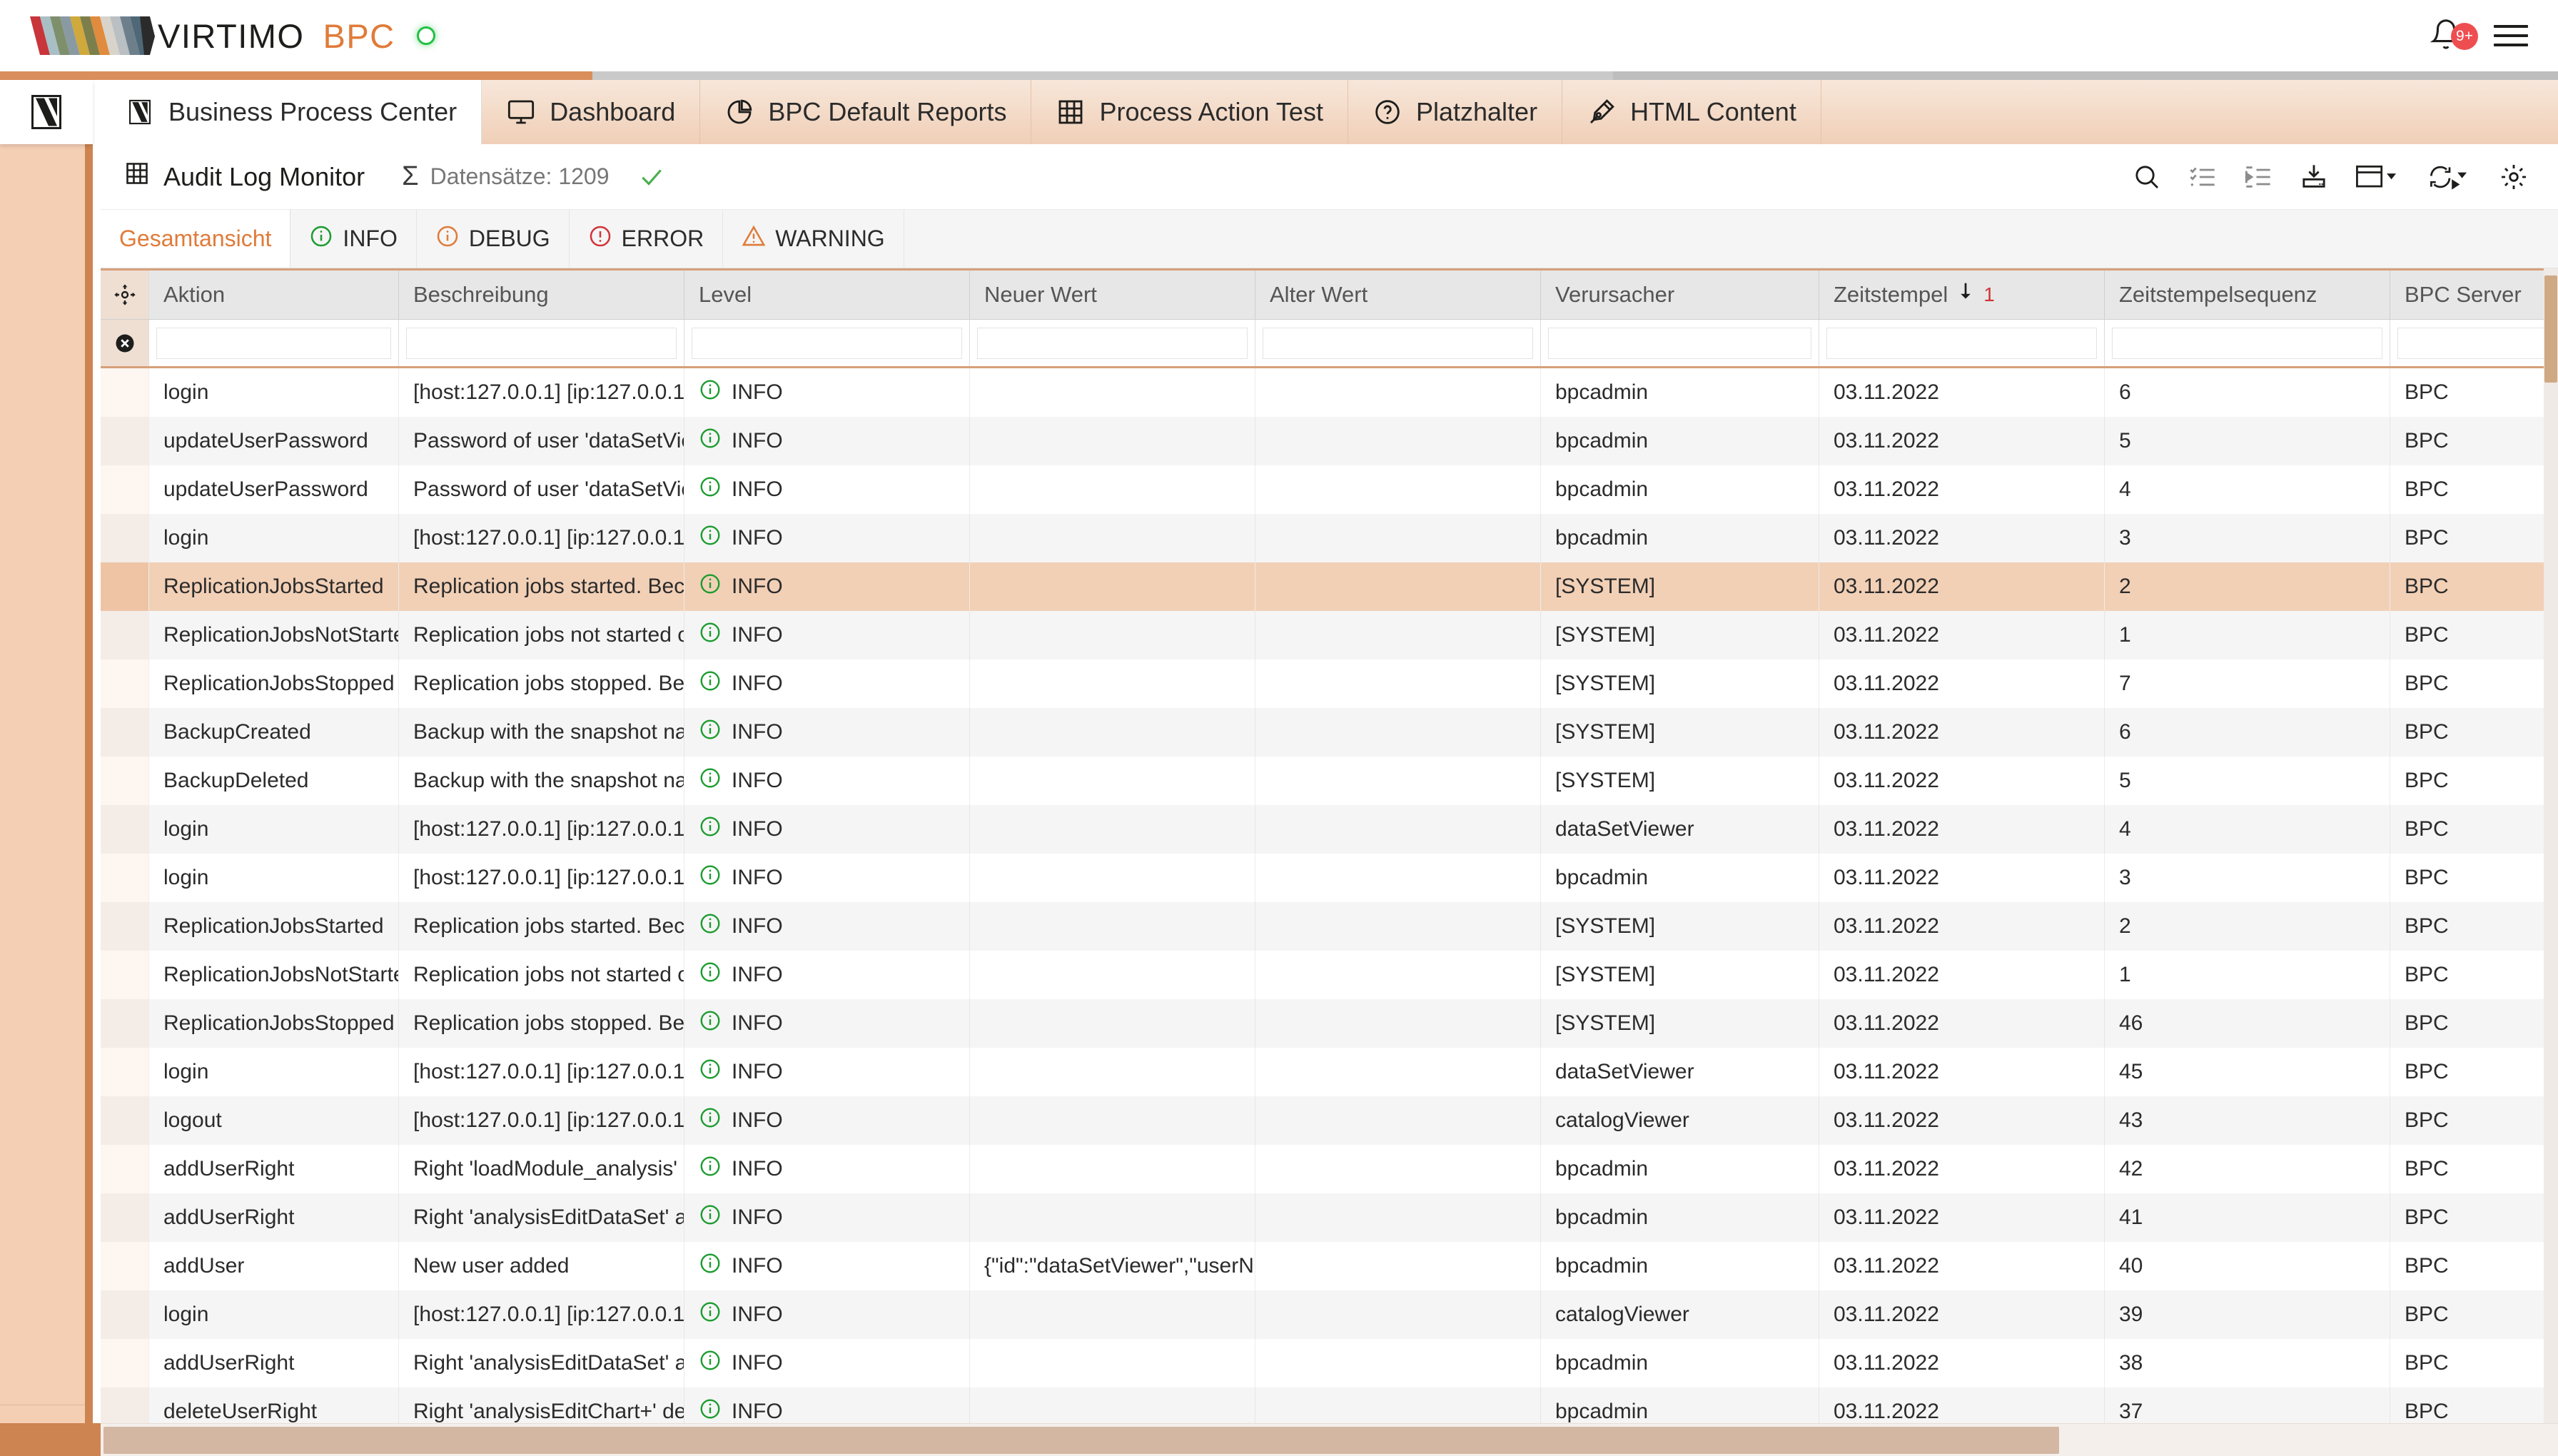 Image resolution: width=2558 pixels, height=1456 pixels. Describe the element at coordinates (2513, 177) in the screenshot. I see `gear-icon` at that location.